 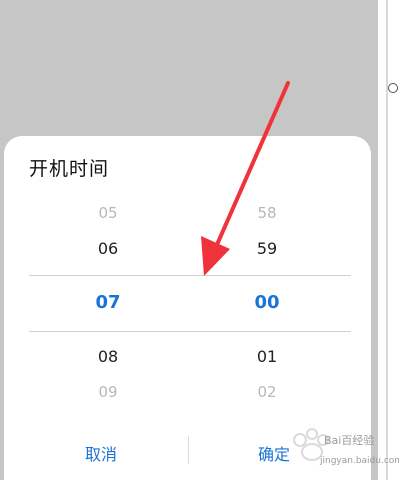 I want to click on watermark-url: jingyan.baidu.com, so click(x=359, y=461).